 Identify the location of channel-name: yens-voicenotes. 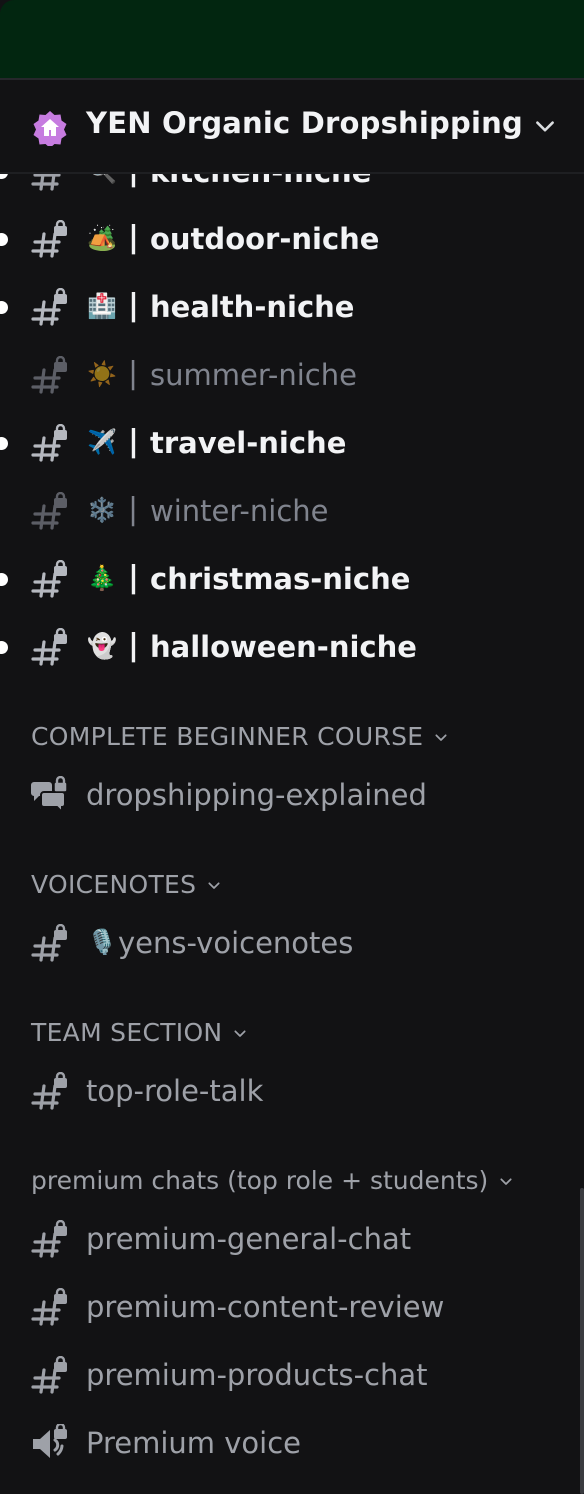
(236, 943).